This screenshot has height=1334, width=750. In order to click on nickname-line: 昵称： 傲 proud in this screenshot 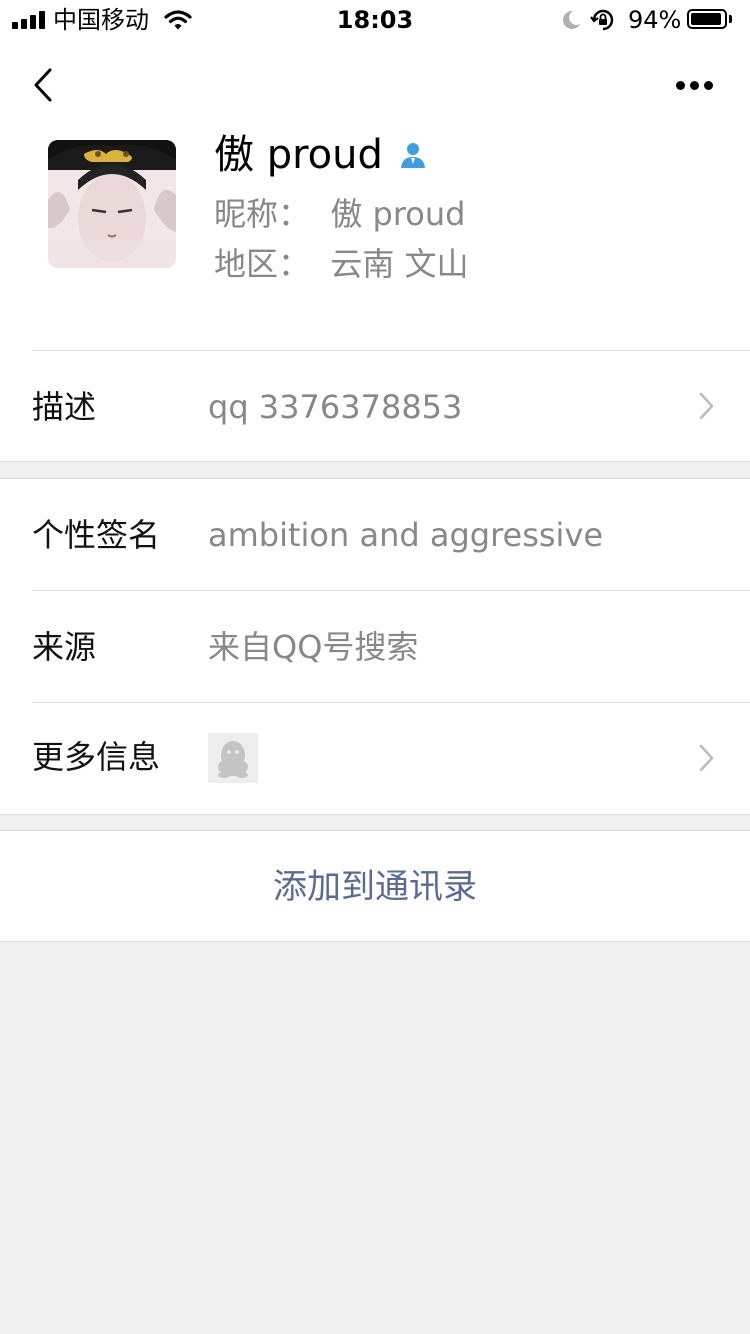, I will do `click(340, 214)`.